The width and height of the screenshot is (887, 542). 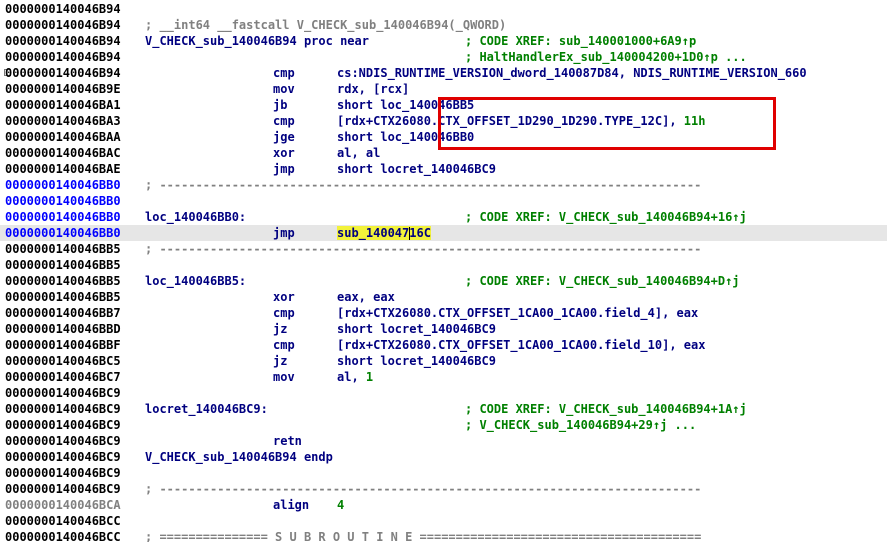 What do you see at coordinates (63, 329) in the screenshot?
I see `address: 0000000140046BBD` at bounding box center [63, 329].